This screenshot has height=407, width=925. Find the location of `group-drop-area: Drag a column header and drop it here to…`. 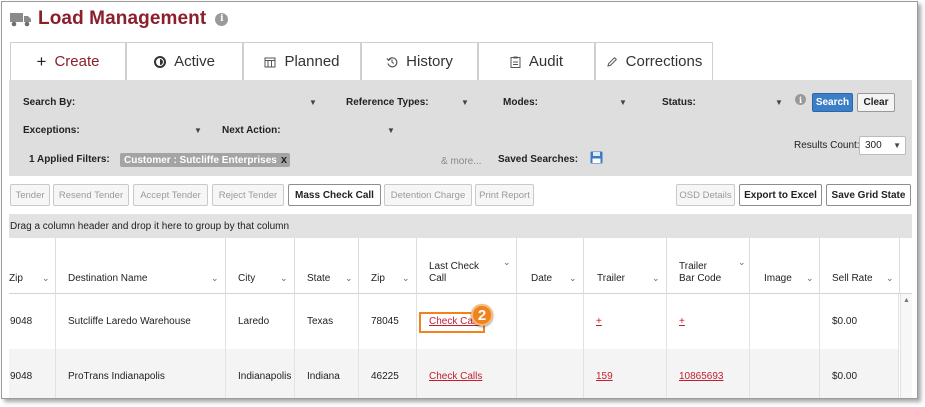

group-drop-area: Drag a column header and drop it here to… is located at coordinates (460, 226).